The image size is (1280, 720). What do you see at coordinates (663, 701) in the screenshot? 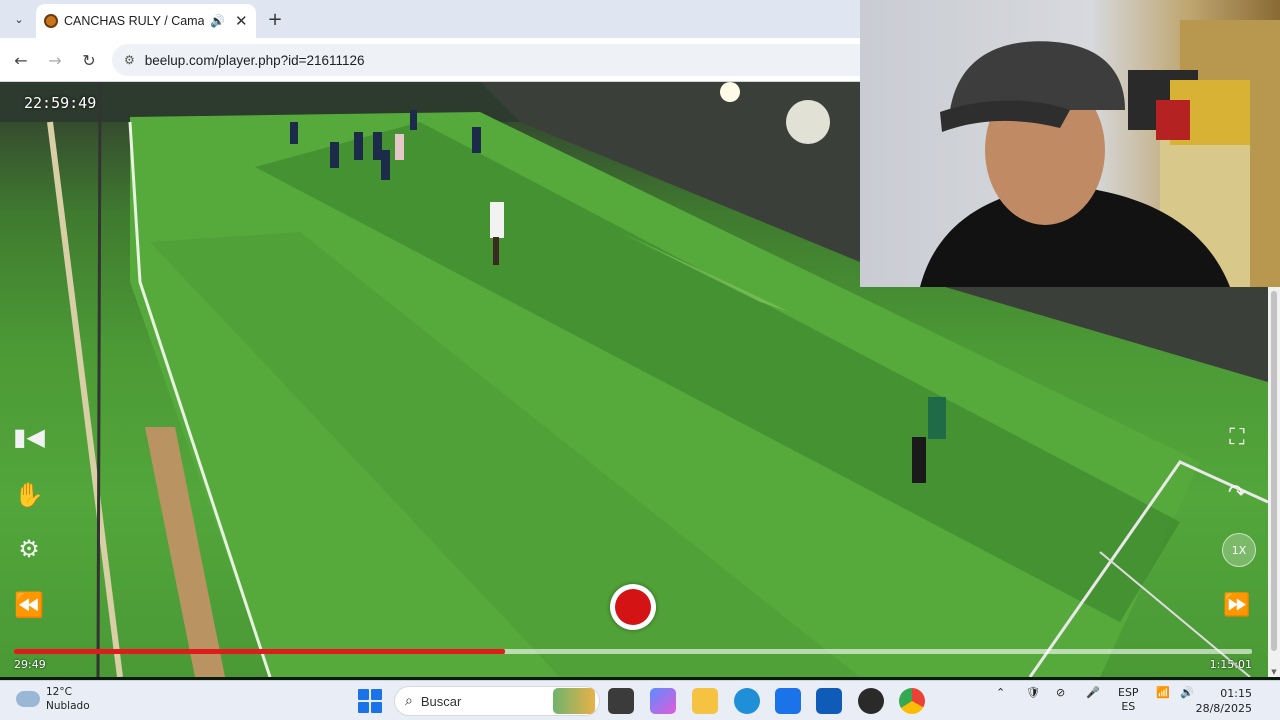
I see `copilot-icon` at bounding box center [663, 701].